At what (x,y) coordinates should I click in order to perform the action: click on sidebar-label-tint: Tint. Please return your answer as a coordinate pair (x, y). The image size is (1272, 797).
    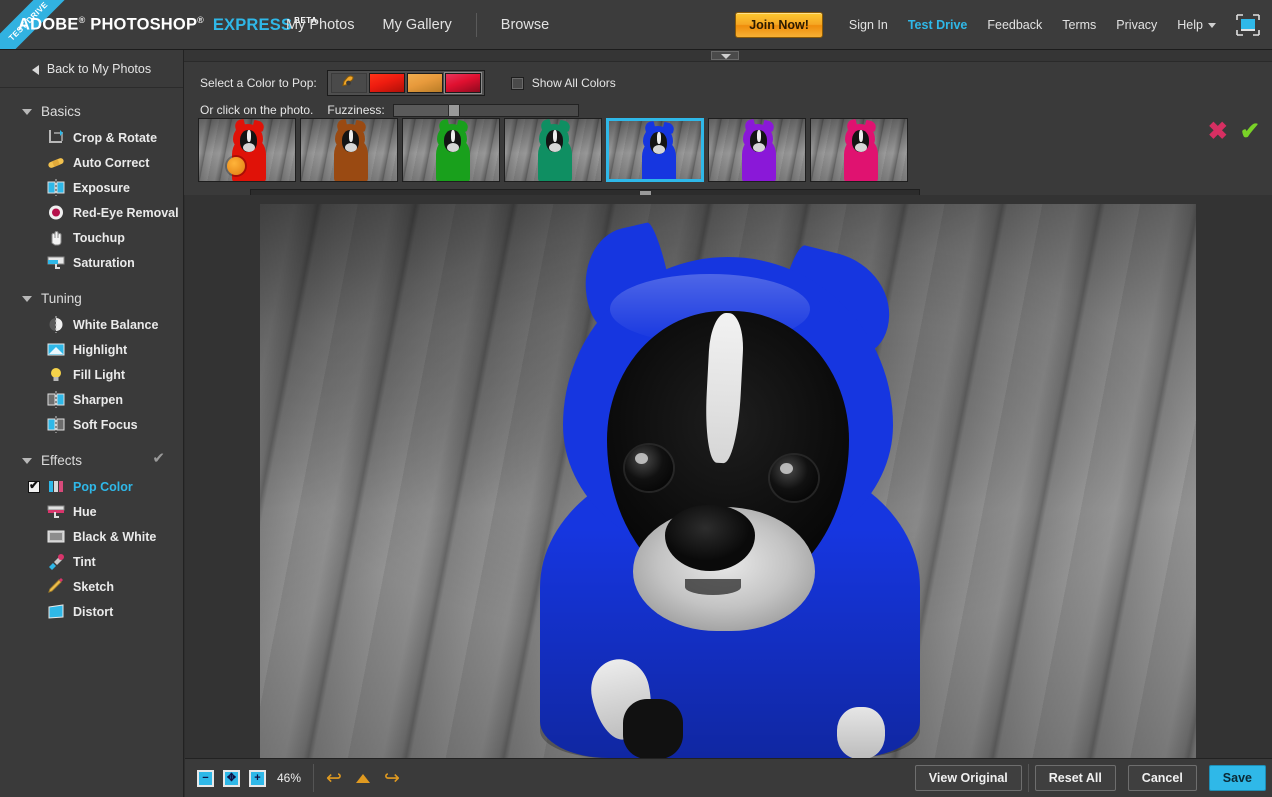
    Looking at the image, I should click on (84, 561).